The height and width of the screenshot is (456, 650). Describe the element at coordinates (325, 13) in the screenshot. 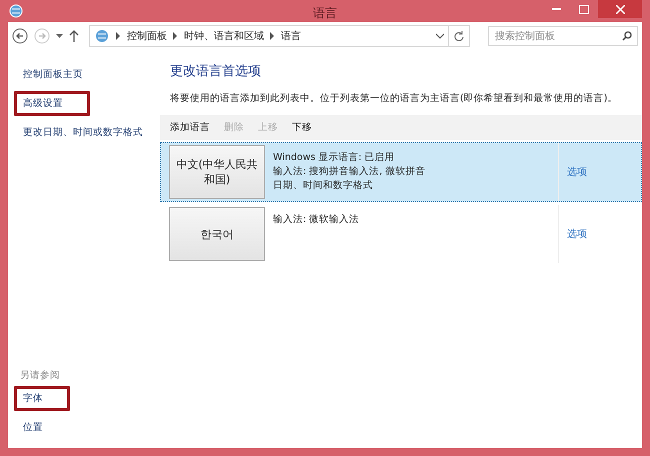

I see `window-title: 语言` at that location.